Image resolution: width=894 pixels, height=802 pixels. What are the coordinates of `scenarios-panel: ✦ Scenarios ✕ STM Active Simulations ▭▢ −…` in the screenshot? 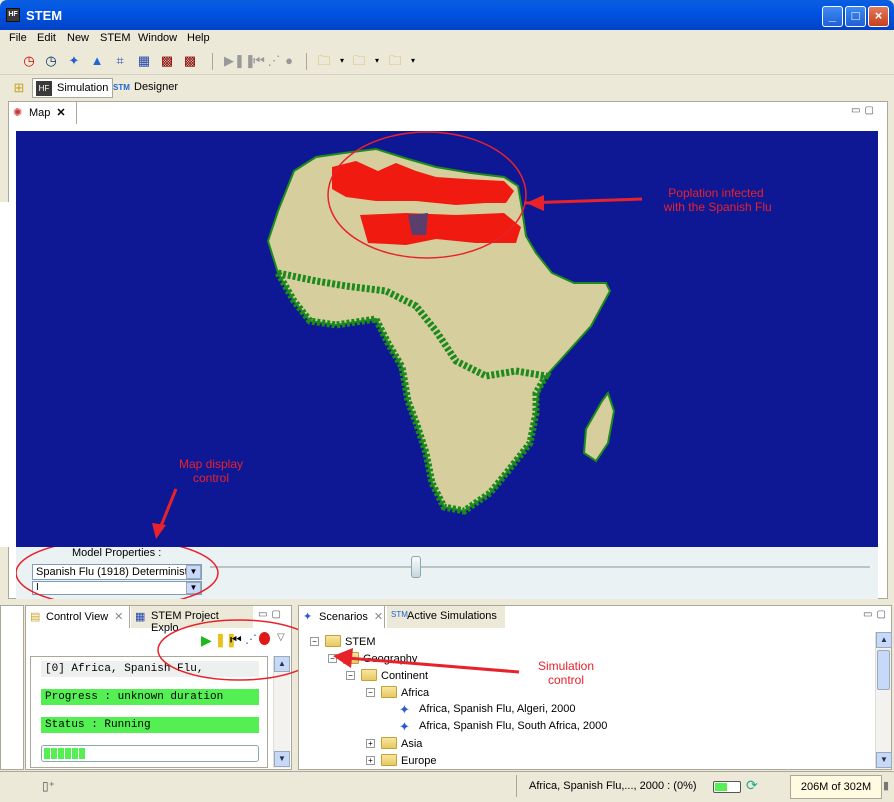 It's located at (595, 687).